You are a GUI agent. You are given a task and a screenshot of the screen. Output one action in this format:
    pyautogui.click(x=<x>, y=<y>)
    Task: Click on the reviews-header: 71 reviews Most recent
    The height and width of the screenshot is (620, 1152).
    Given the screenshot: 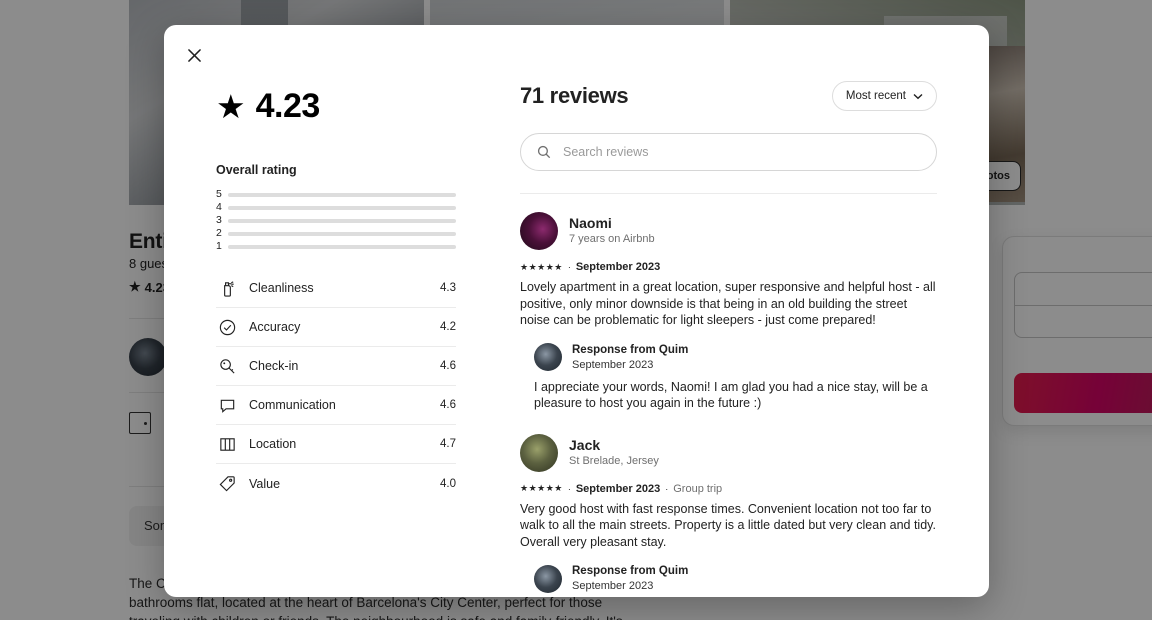 What is the action you would take?
    pyautogui.click(x=728, y=96)
    